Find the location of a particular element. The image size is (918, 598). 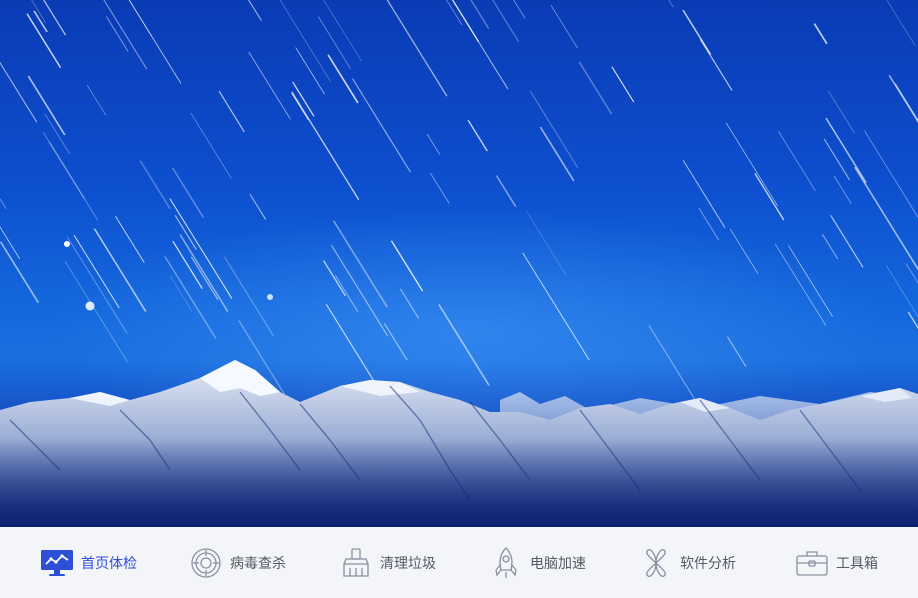

nav-item-toolbox: 工具箱 is located at coordinates (836, 562).